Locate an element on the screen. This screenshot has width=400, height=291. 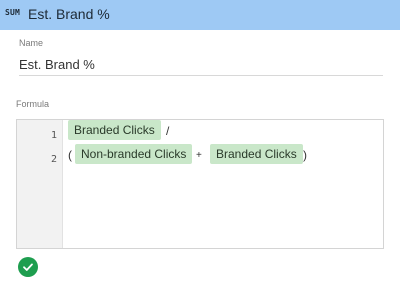
checkmark-icon is located at coordinates (28, 267).